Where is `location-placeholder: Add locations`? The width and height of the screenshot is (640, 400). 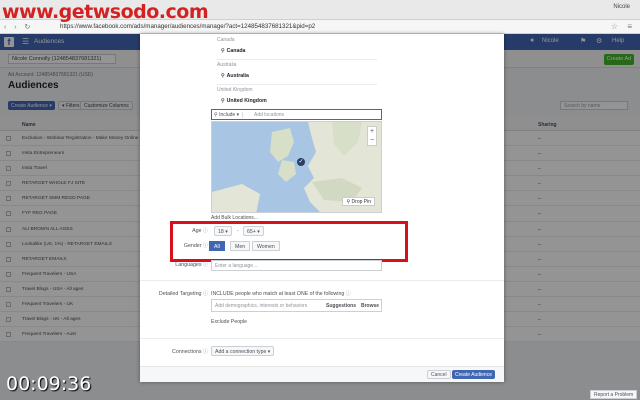 location-placeholder: Add locations is located at coordinates (269, 115).